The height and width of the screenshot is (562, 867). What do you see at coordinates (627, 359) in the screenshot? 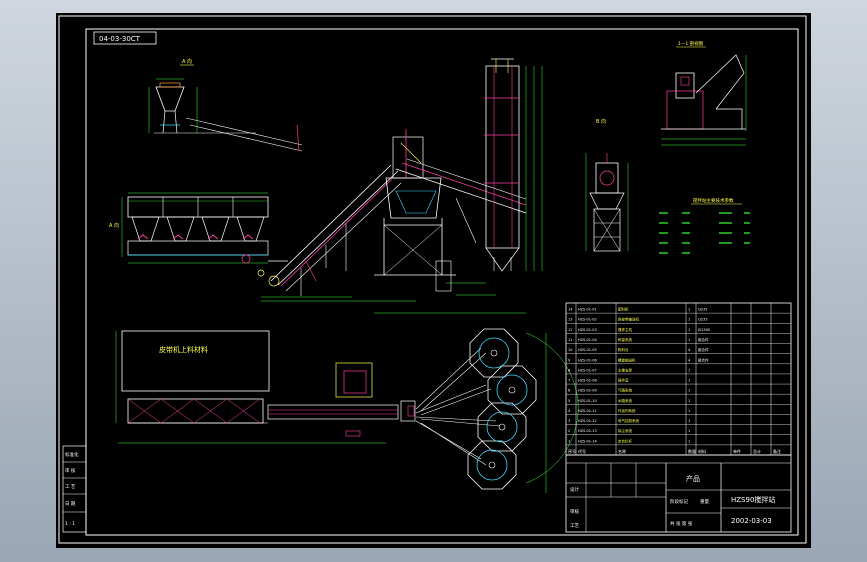
I see `parts-row-name: 螺旋输送机` at bounding box center [627, 359].